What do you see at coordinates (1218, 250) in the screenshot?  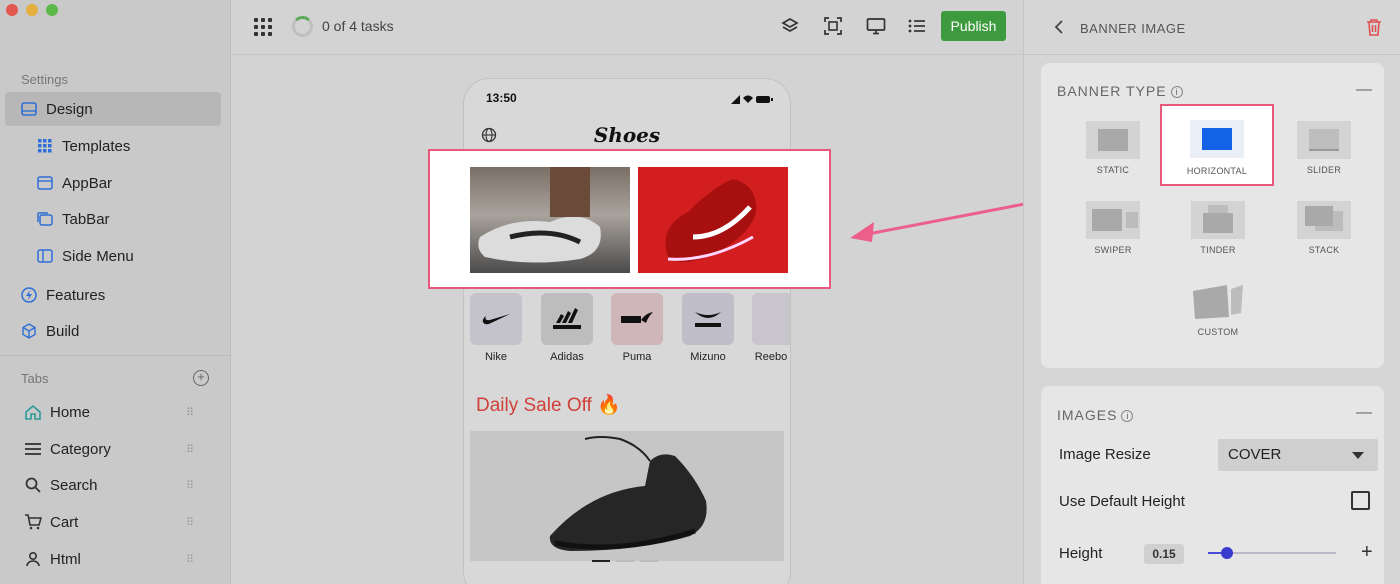 I see `banner-type-label: TINDER` at bounding box center [1218, 250].